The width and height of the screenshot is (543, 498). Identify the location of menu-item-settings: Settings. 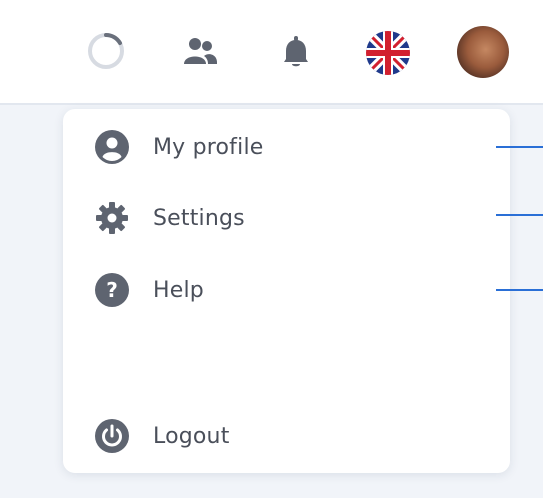
(286, 218).